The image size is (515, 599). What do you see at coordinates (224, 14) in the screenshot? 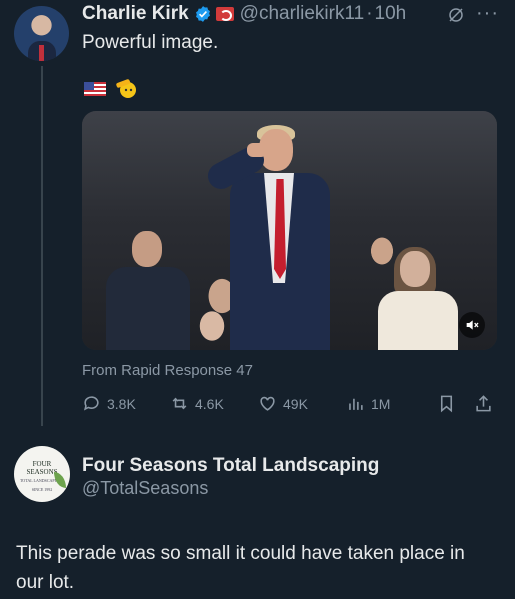
I see `affiliation-badge-icon` at bounding box center [224, 14].